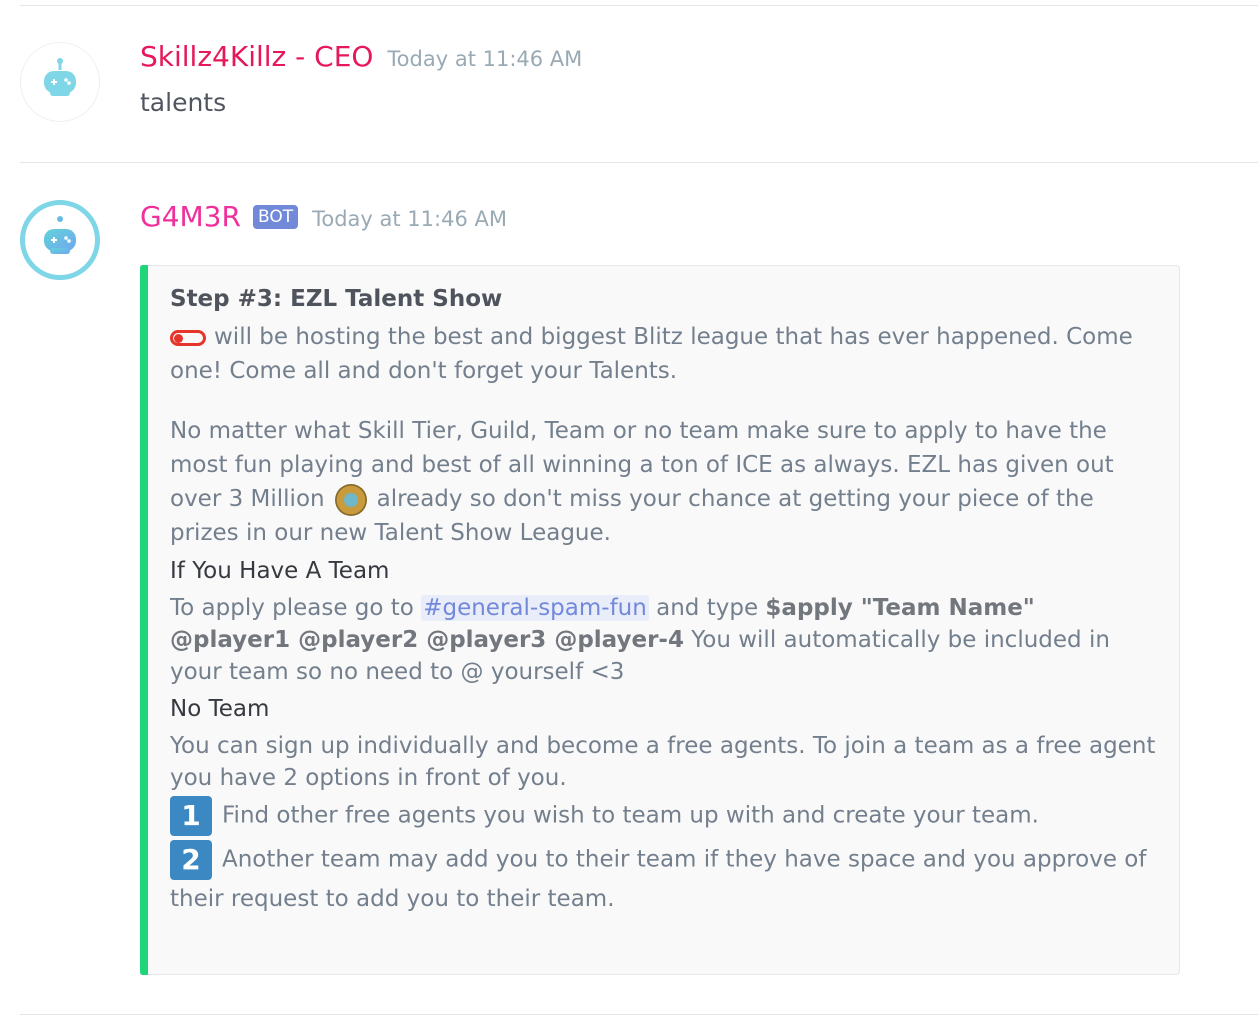  I want to click on toggle-off-icon, so click(188, 337).